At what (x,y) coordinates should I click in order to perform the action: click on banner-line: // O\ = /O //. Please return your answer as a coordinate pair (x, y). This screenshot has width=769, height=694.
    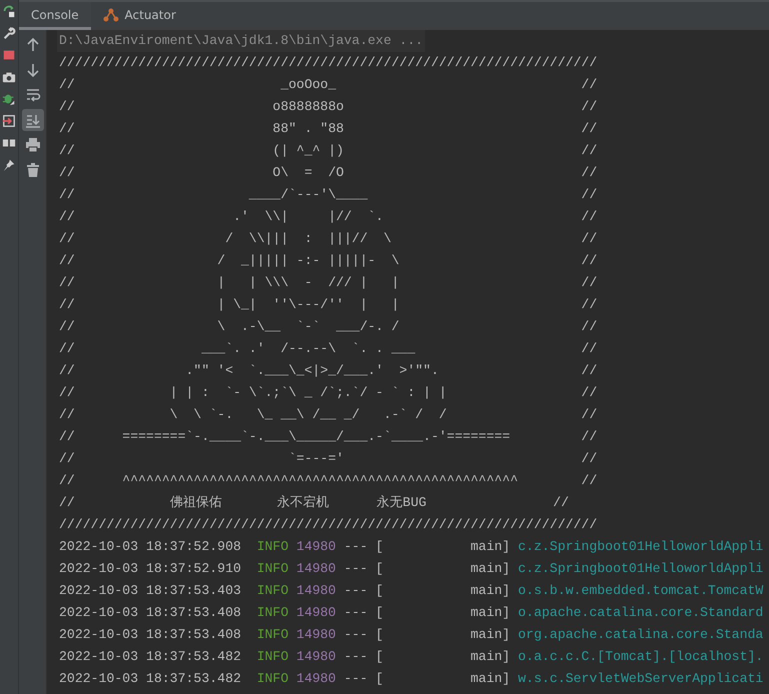
    Looking at the image, I should click on (328, 173).